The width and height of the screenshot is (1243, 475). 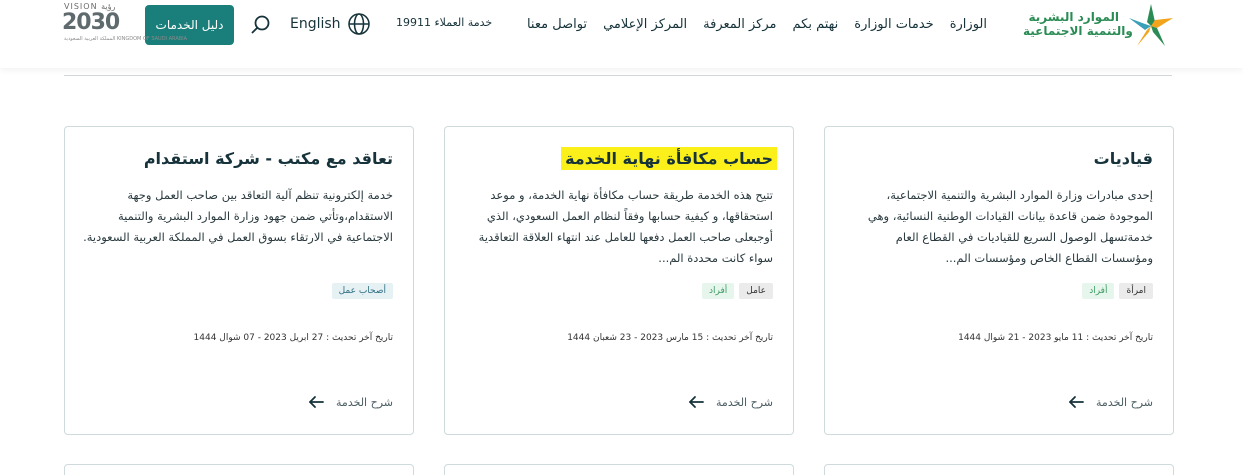 What do you see at coordinates (1078, 31) in the screenshot?
I see `ministry-name-line2: والتنمية الاجتماعية` at bounding box center [1078, 31].